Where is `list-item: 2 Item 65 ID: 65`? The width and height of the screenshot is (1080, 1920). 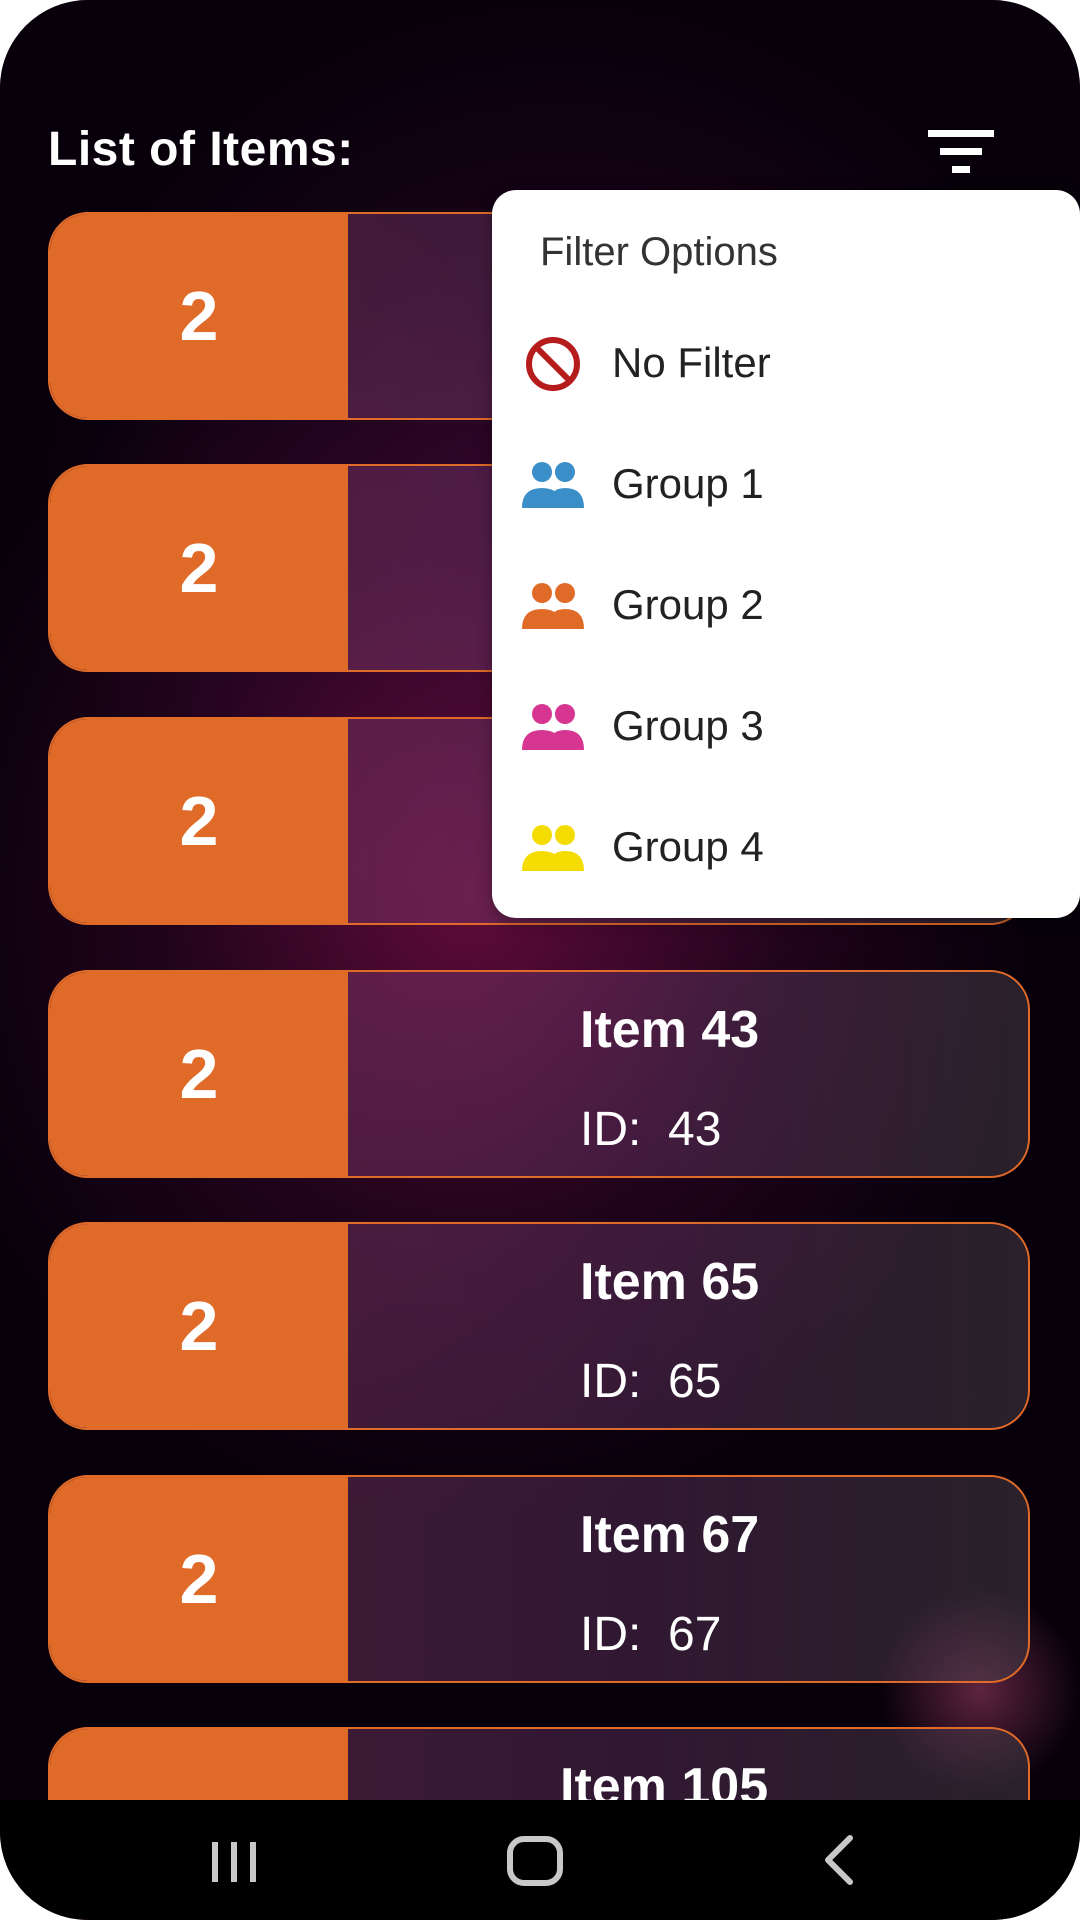
list-item: 2 Item 65 ID: 65 is located at coordinates (539, 1326).